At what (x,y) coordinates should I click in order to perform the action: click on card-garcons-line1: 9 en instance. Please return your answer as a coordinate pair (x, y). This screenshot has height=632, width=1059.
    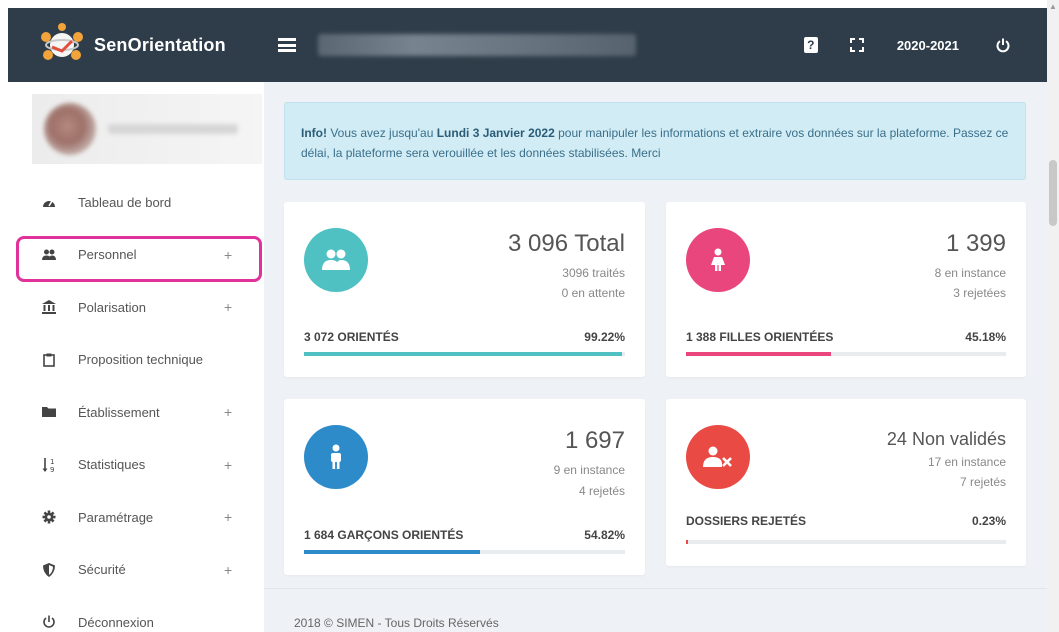
    Looking at the image, I should click on (589, 470).